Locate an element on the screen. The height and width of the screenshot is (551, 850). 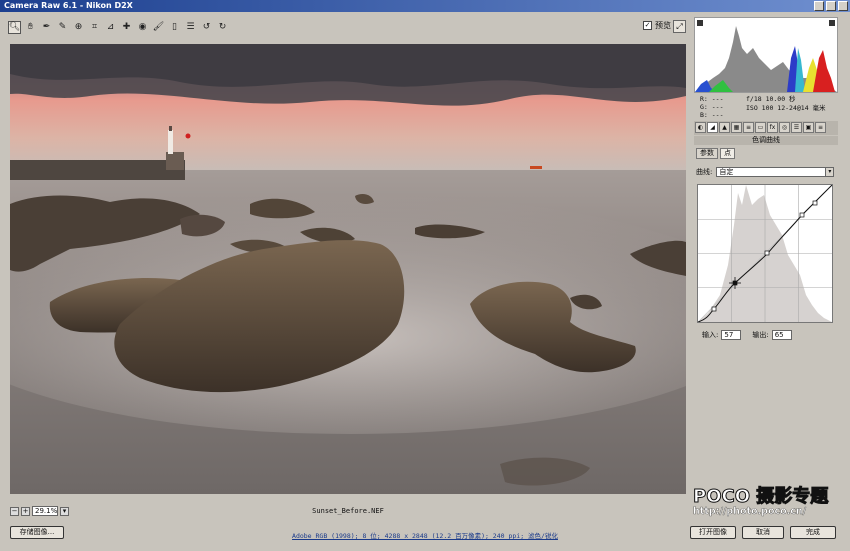
panel-tabs: ◐ ◢ ▲ ▦ ≡ ▭ fx ◎ ☰ ▣ ≡ is located at coordinates (766, 128).